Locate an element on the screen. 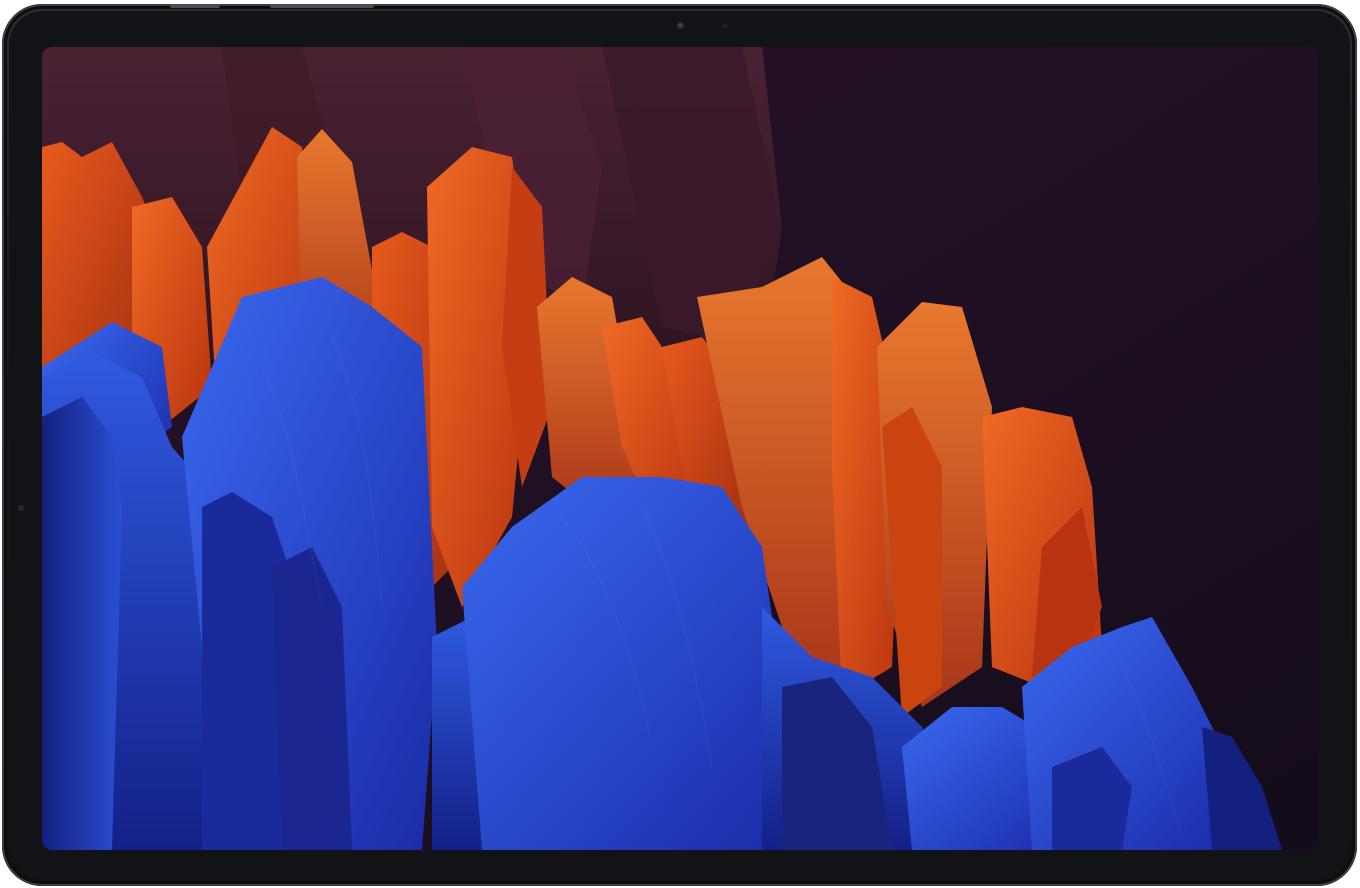 Image resolution: width=1360 pixels, height=888 pixels. camera-icon is located at coordinates (681, 26).